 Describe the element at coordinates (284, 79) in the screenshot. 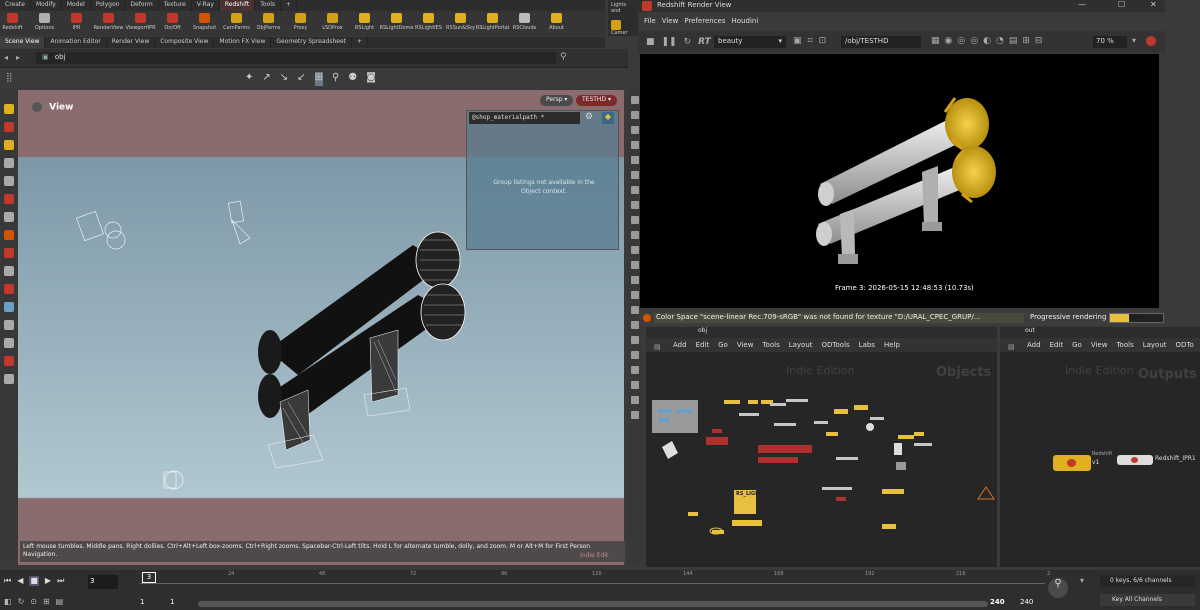

I see `pan-icon: ↘` at that location.